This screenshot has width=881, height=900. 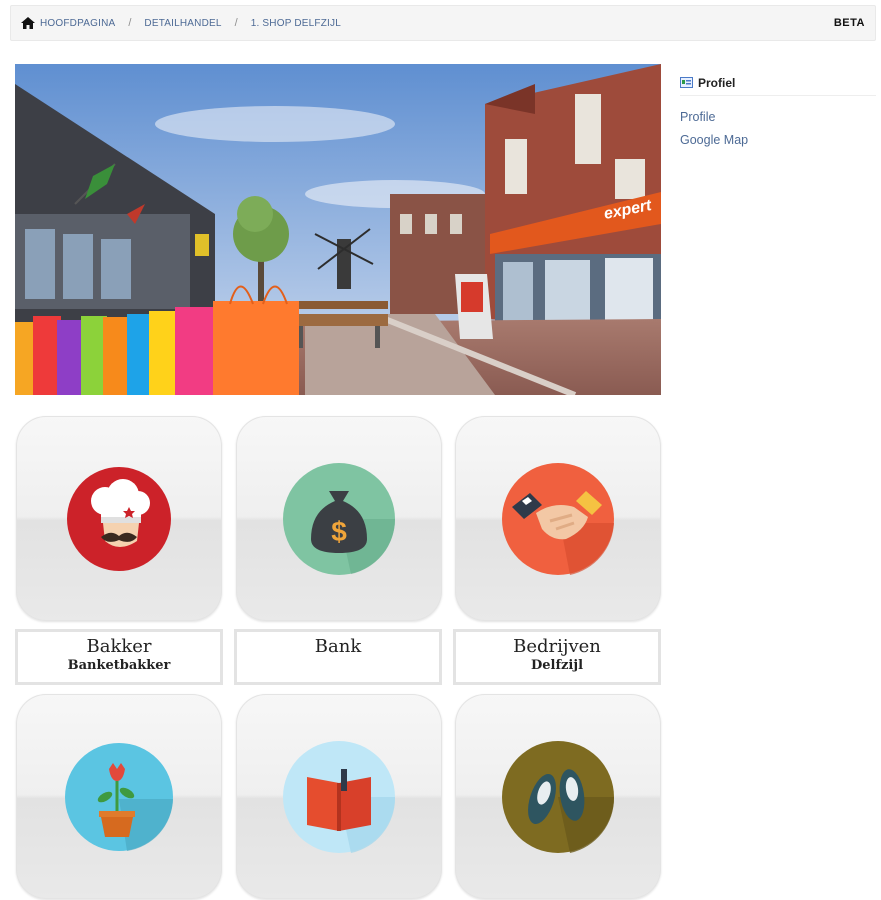 I want to click on flower-pot-icon, so click(x=119, y=797).